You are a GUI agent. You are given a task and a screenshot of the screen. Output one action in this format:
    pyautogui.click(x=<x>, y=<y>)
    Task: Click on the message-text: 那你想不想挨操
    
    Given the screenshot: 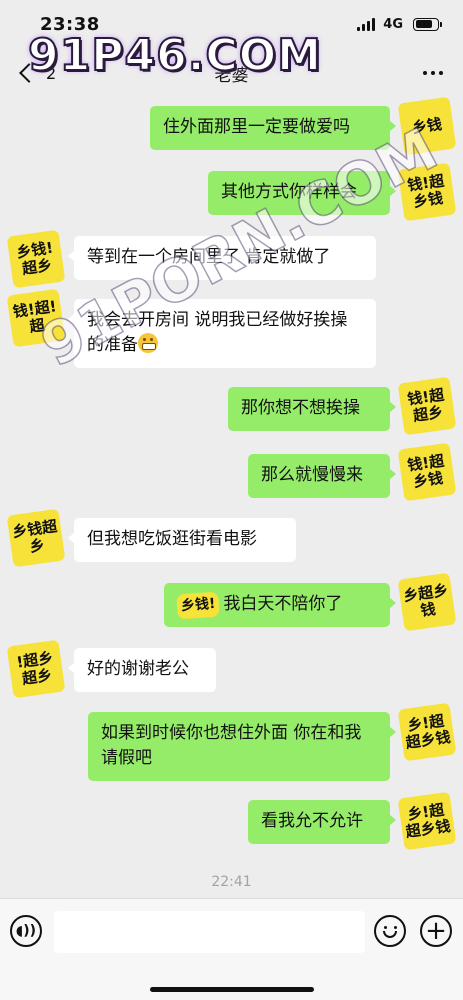 What is the action you would take?
    pyautogui.click(x=300, y=408)
    